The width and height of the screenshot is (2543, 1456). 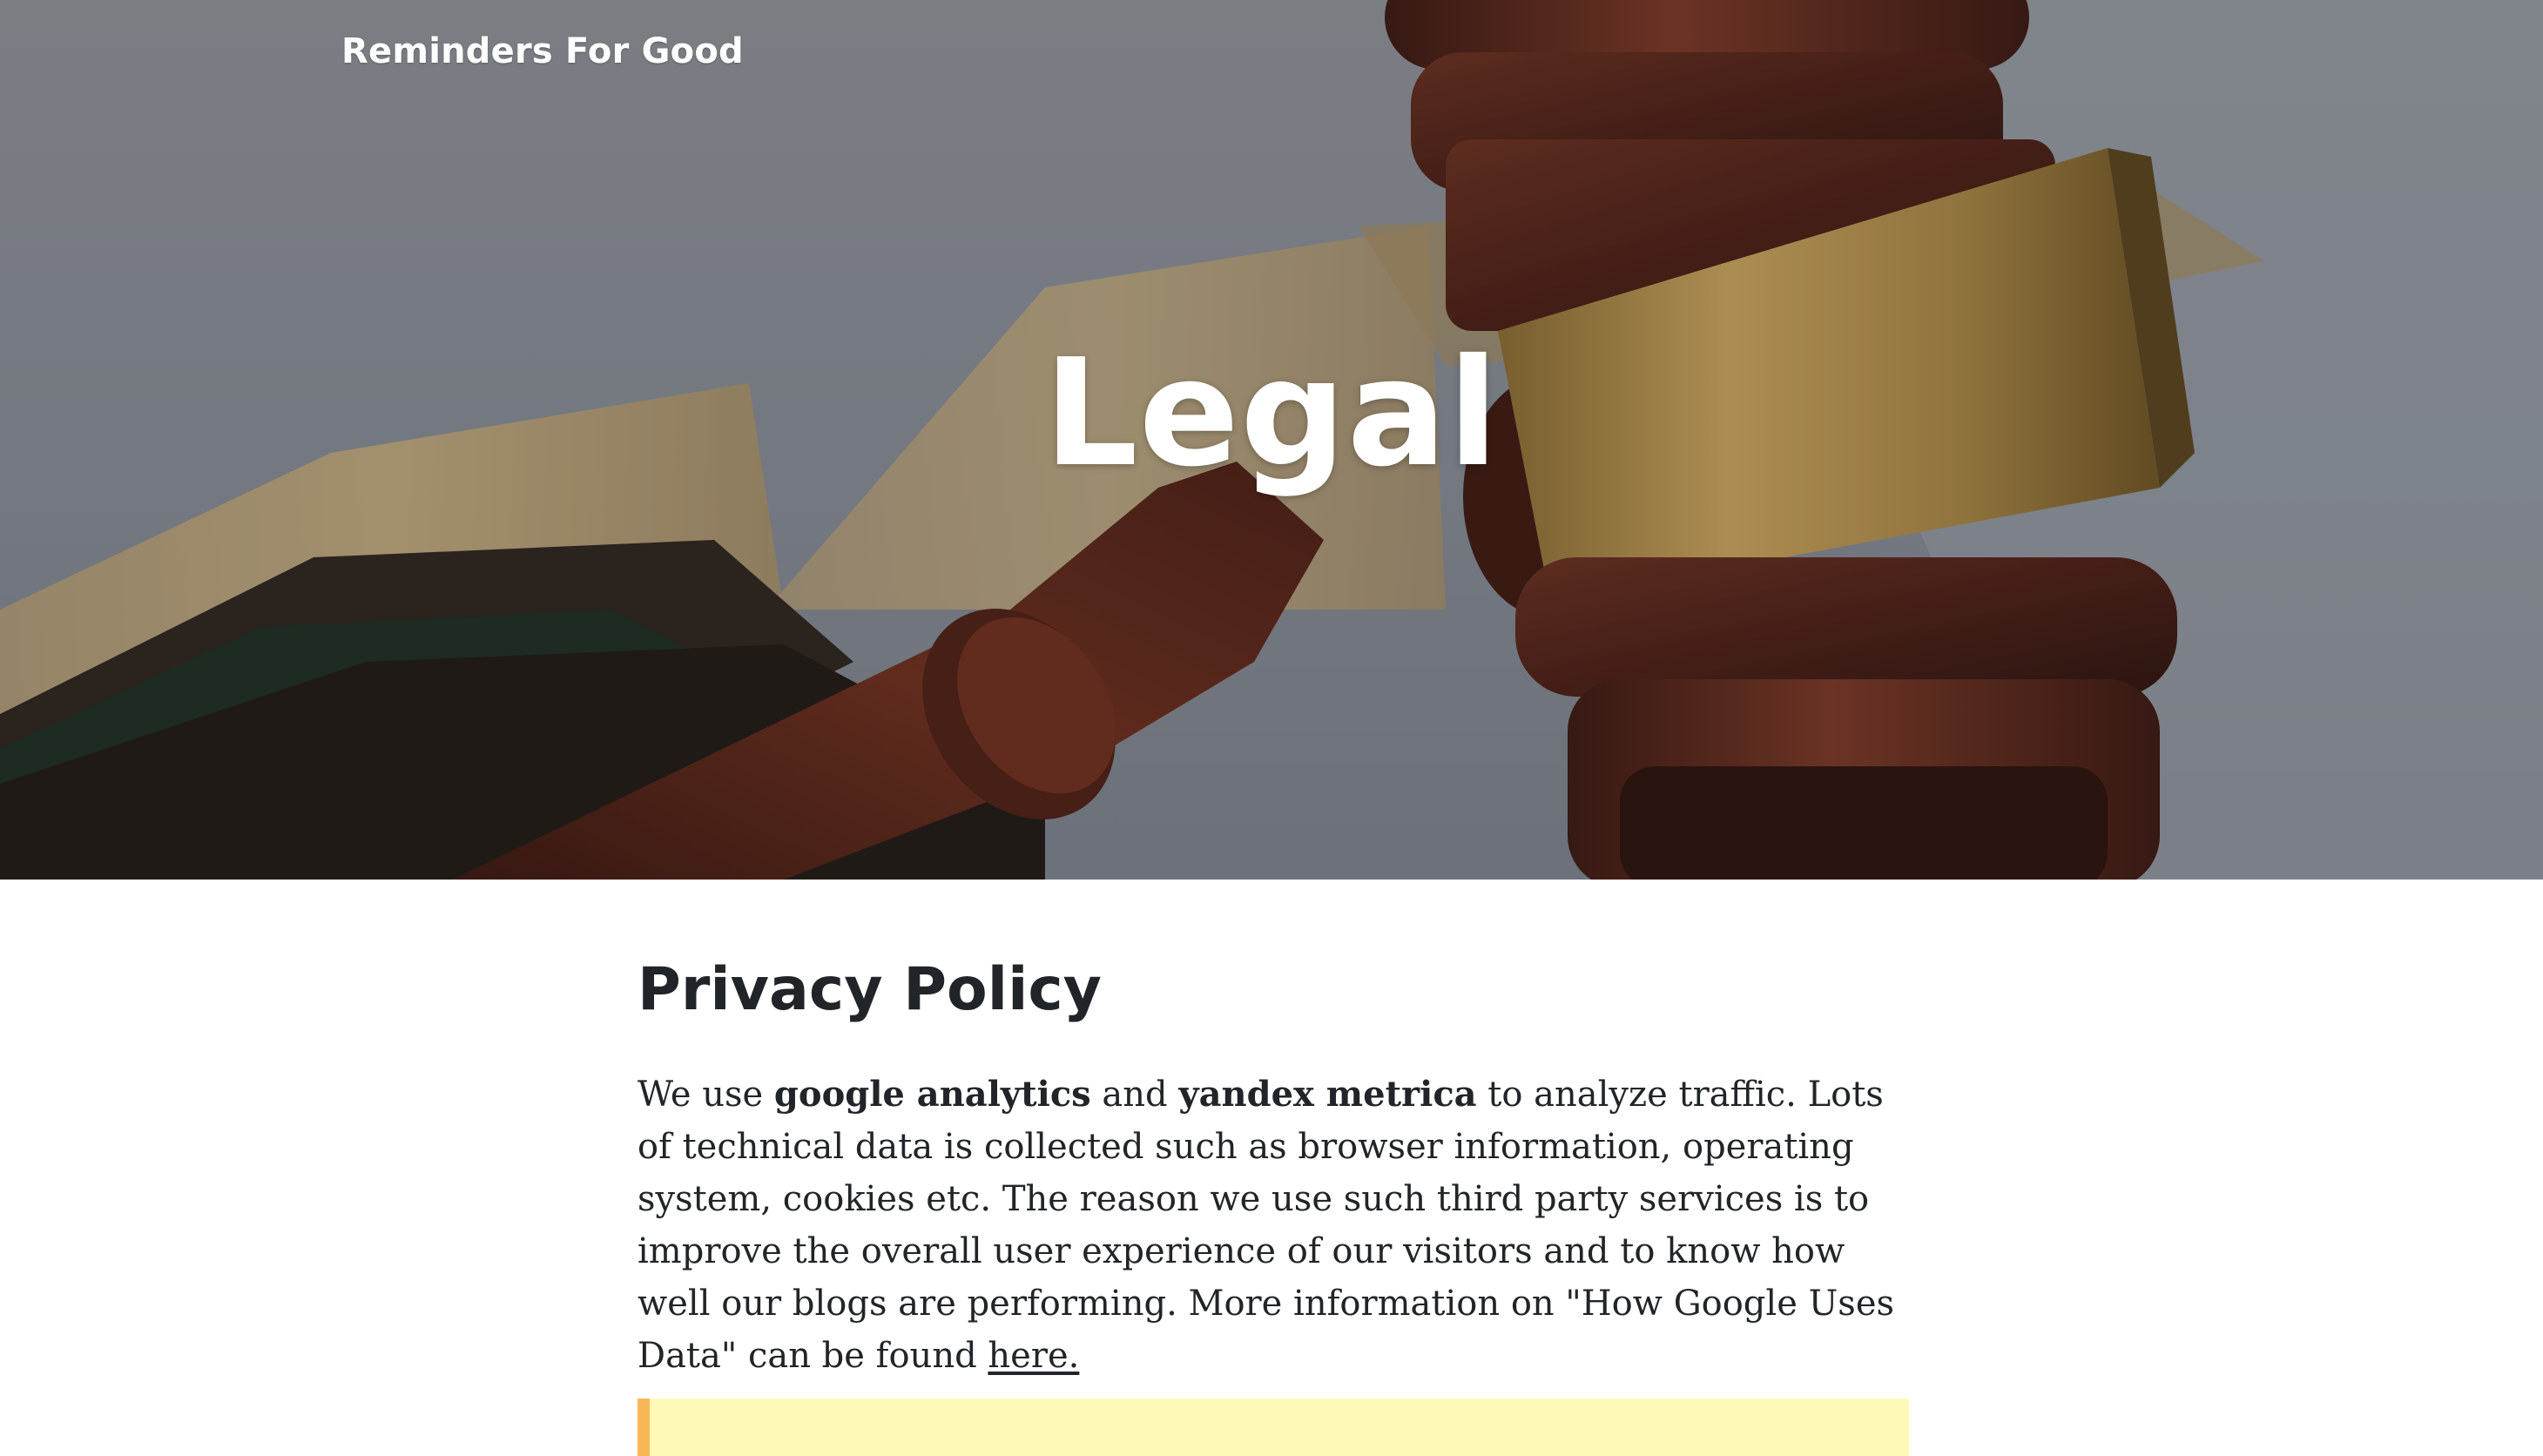 What do you see at coordinates (1327, 1094) in the screenshot?
I see `yandex-metrica-text: yandex metrica` at bounding box center [1327, 1094].